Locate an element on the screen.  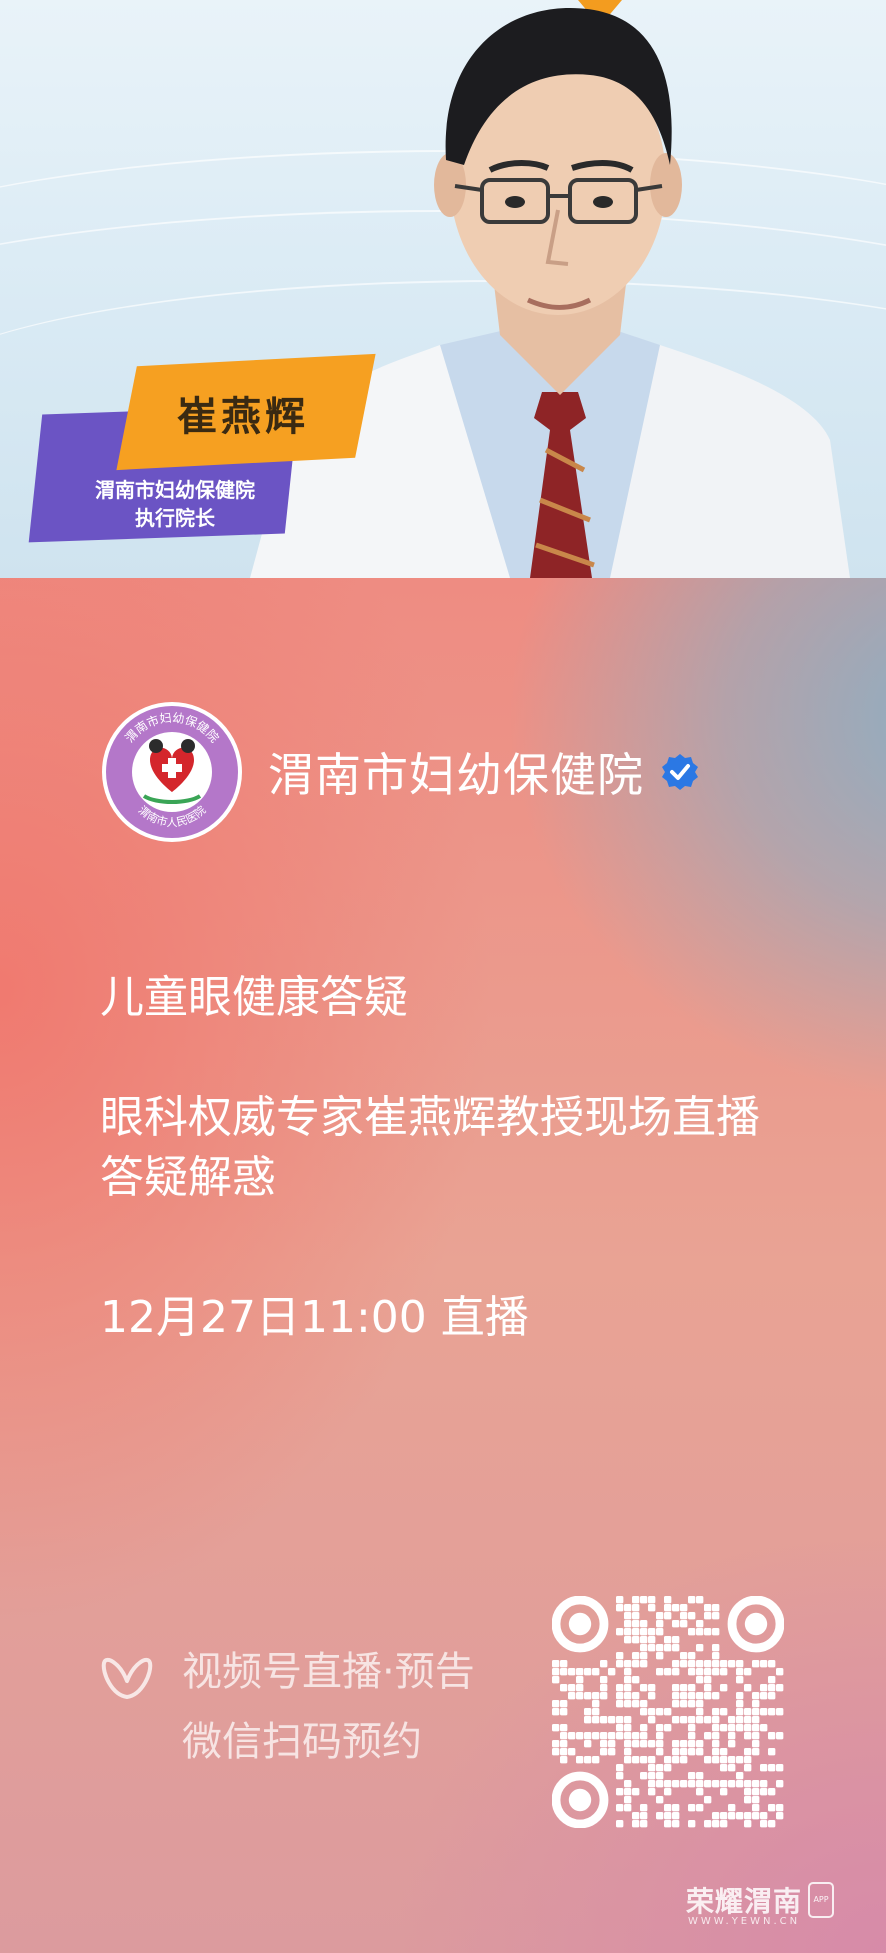
account-name: 渭南市妇幼保健院 is located at coordinates (456, 772).